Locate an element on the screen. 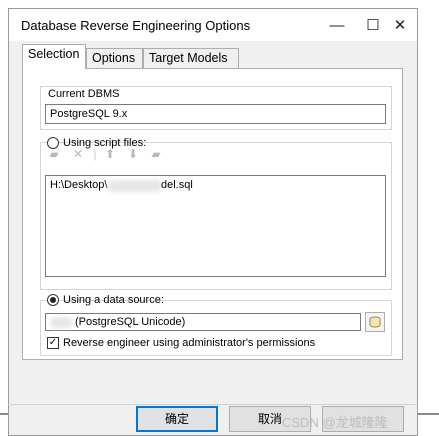 This screenshot has height=436, width=439. delete-icon: ✕ is located at coordinates (78, 154).